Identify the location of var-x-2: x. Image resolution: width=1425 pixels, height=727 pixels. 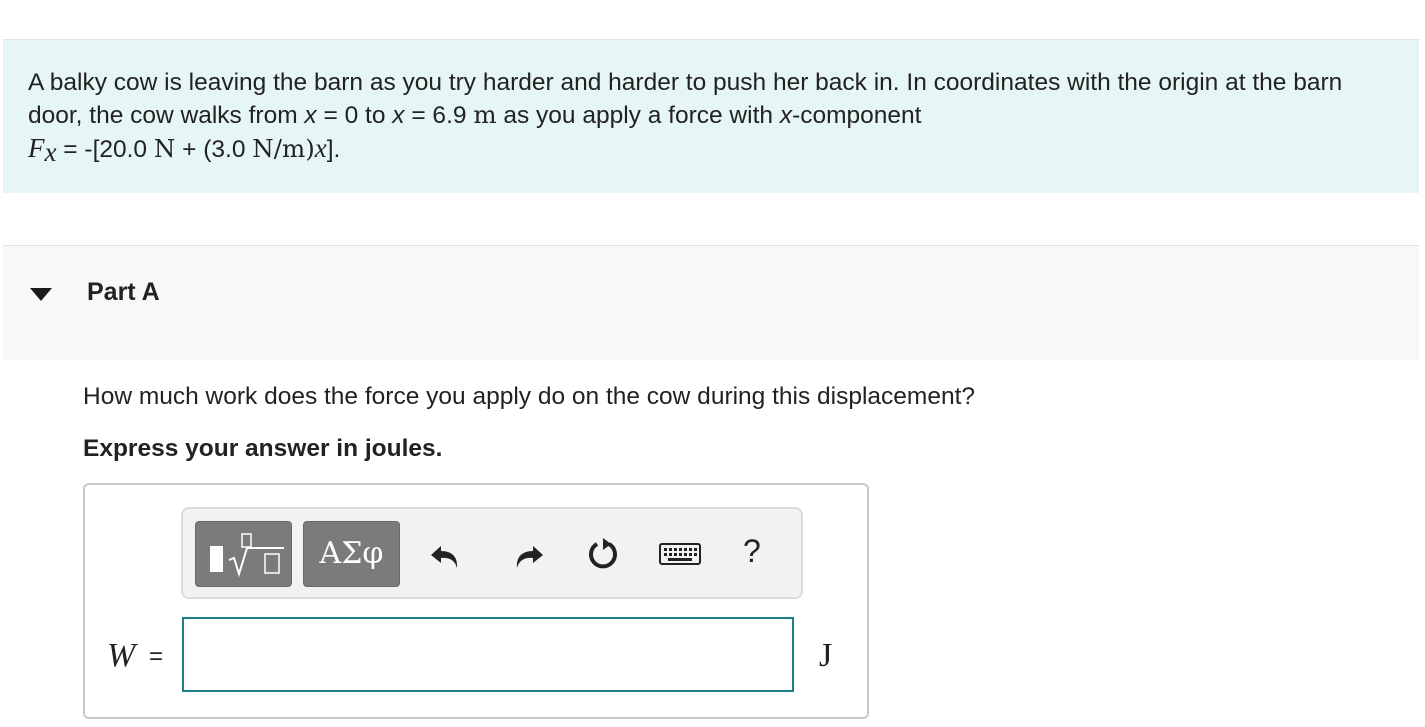
(398, 115).